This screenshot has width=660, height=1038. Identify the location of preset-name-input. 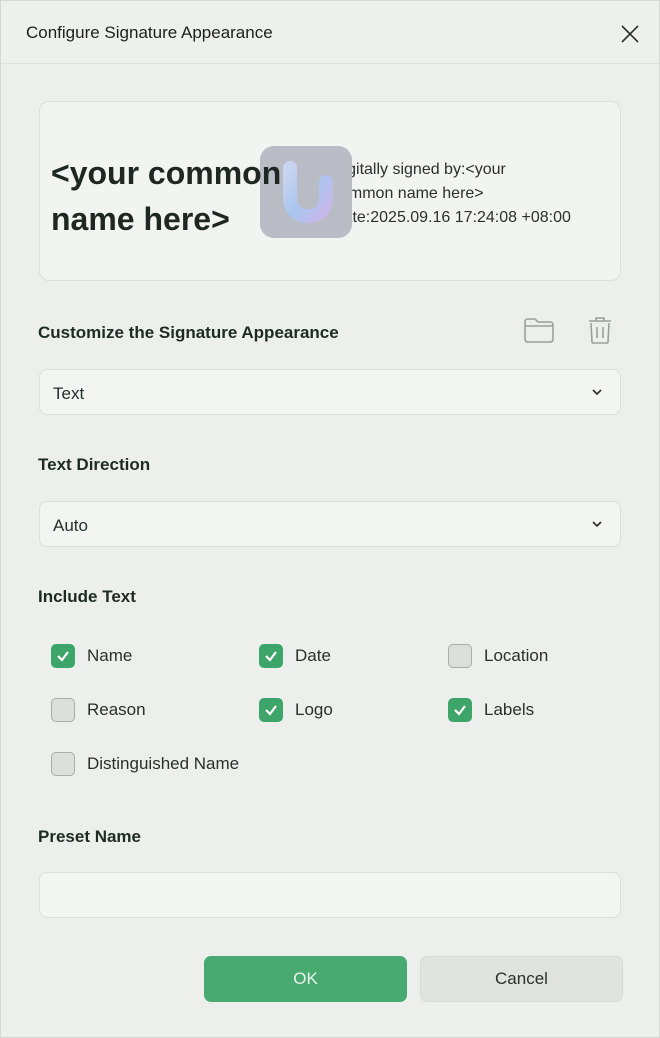
(330, 895).